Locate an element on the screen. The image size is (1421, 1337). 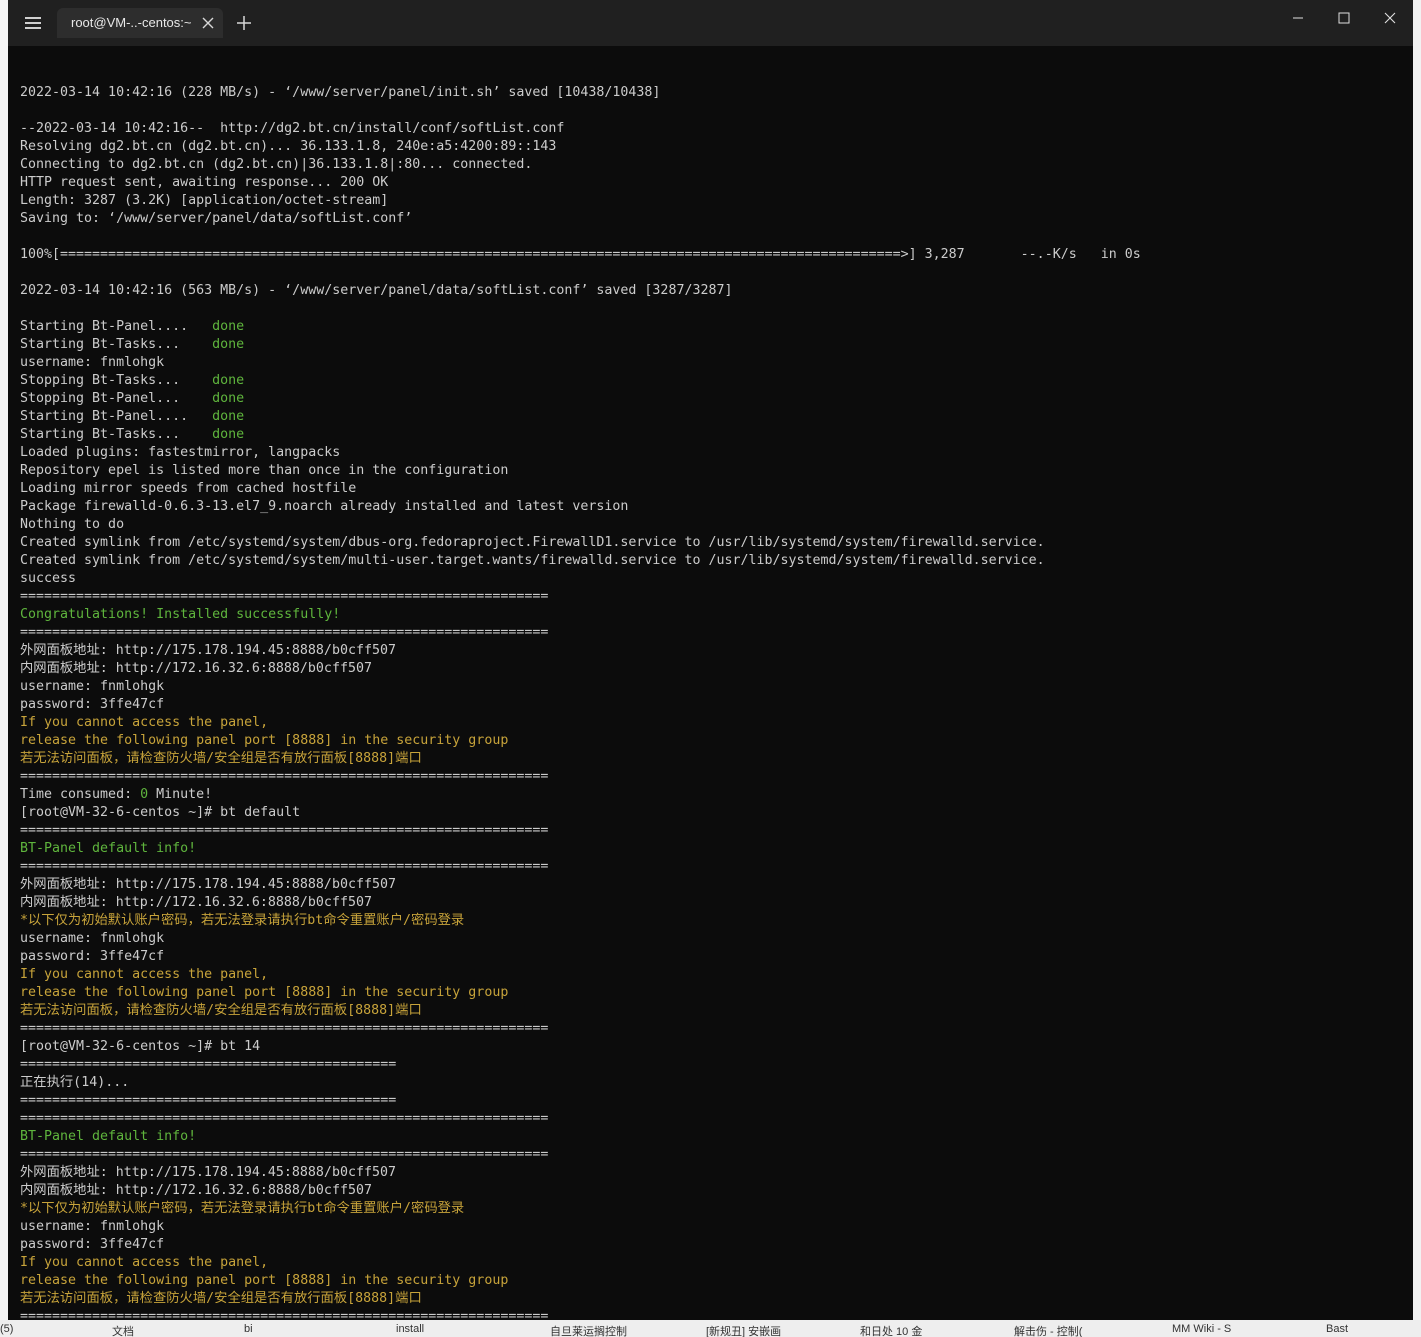
taskbar-item: Bast is located at coordinates (1337, 1330).